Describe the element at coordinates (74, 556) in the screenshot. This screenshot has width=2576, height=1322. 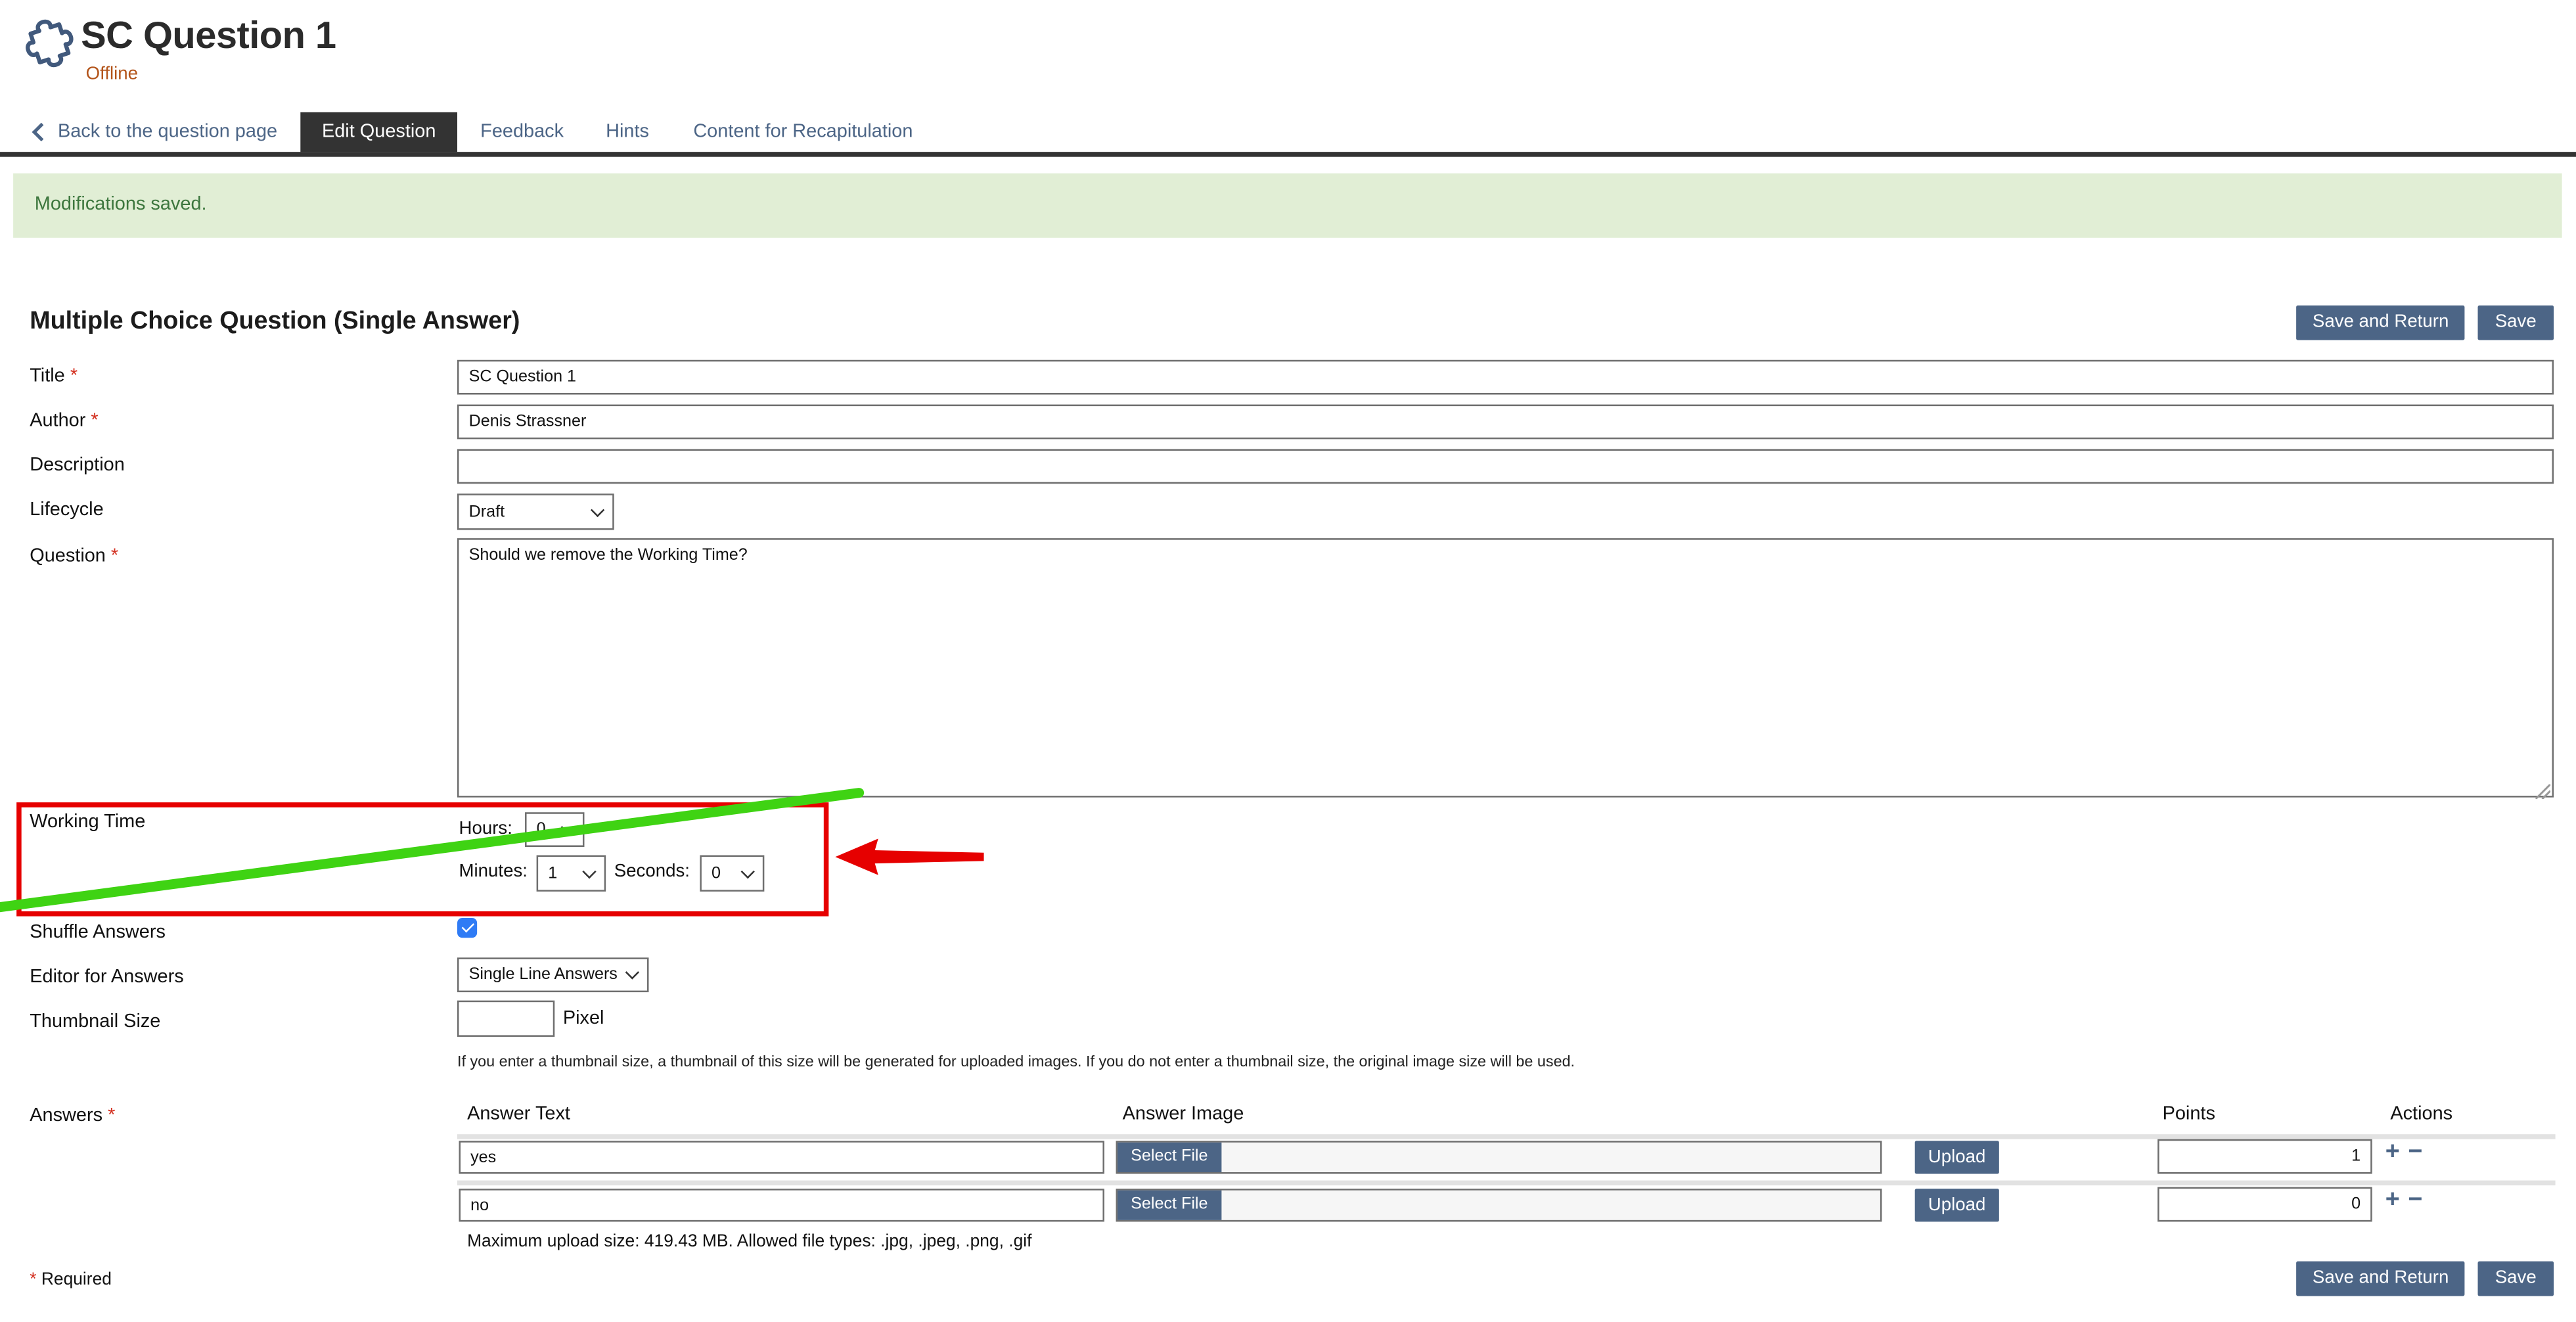
I see `question-label: Question *` at that location.